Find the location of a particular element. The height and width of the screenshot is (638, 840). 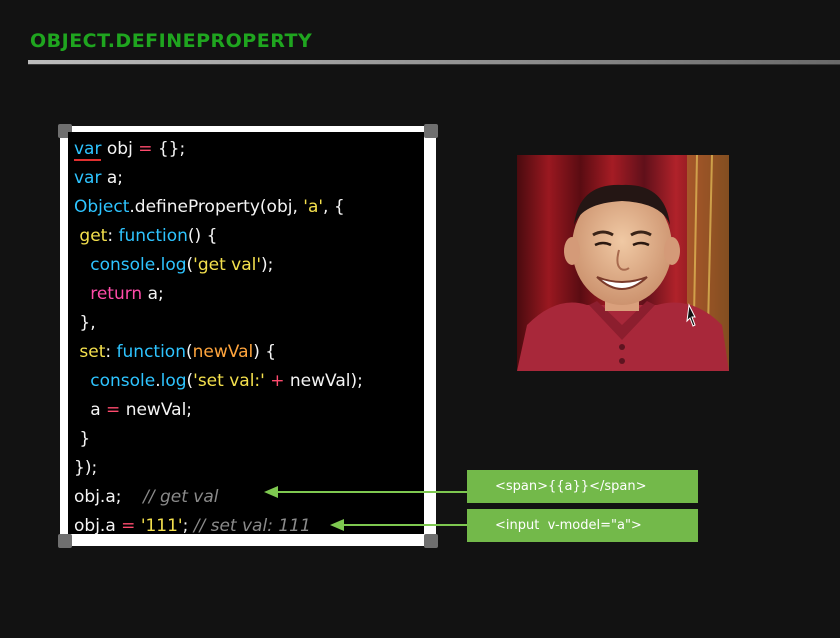

code-line: Object.defineProperty(obj, 'a', { is located at coordinates (249, 207).